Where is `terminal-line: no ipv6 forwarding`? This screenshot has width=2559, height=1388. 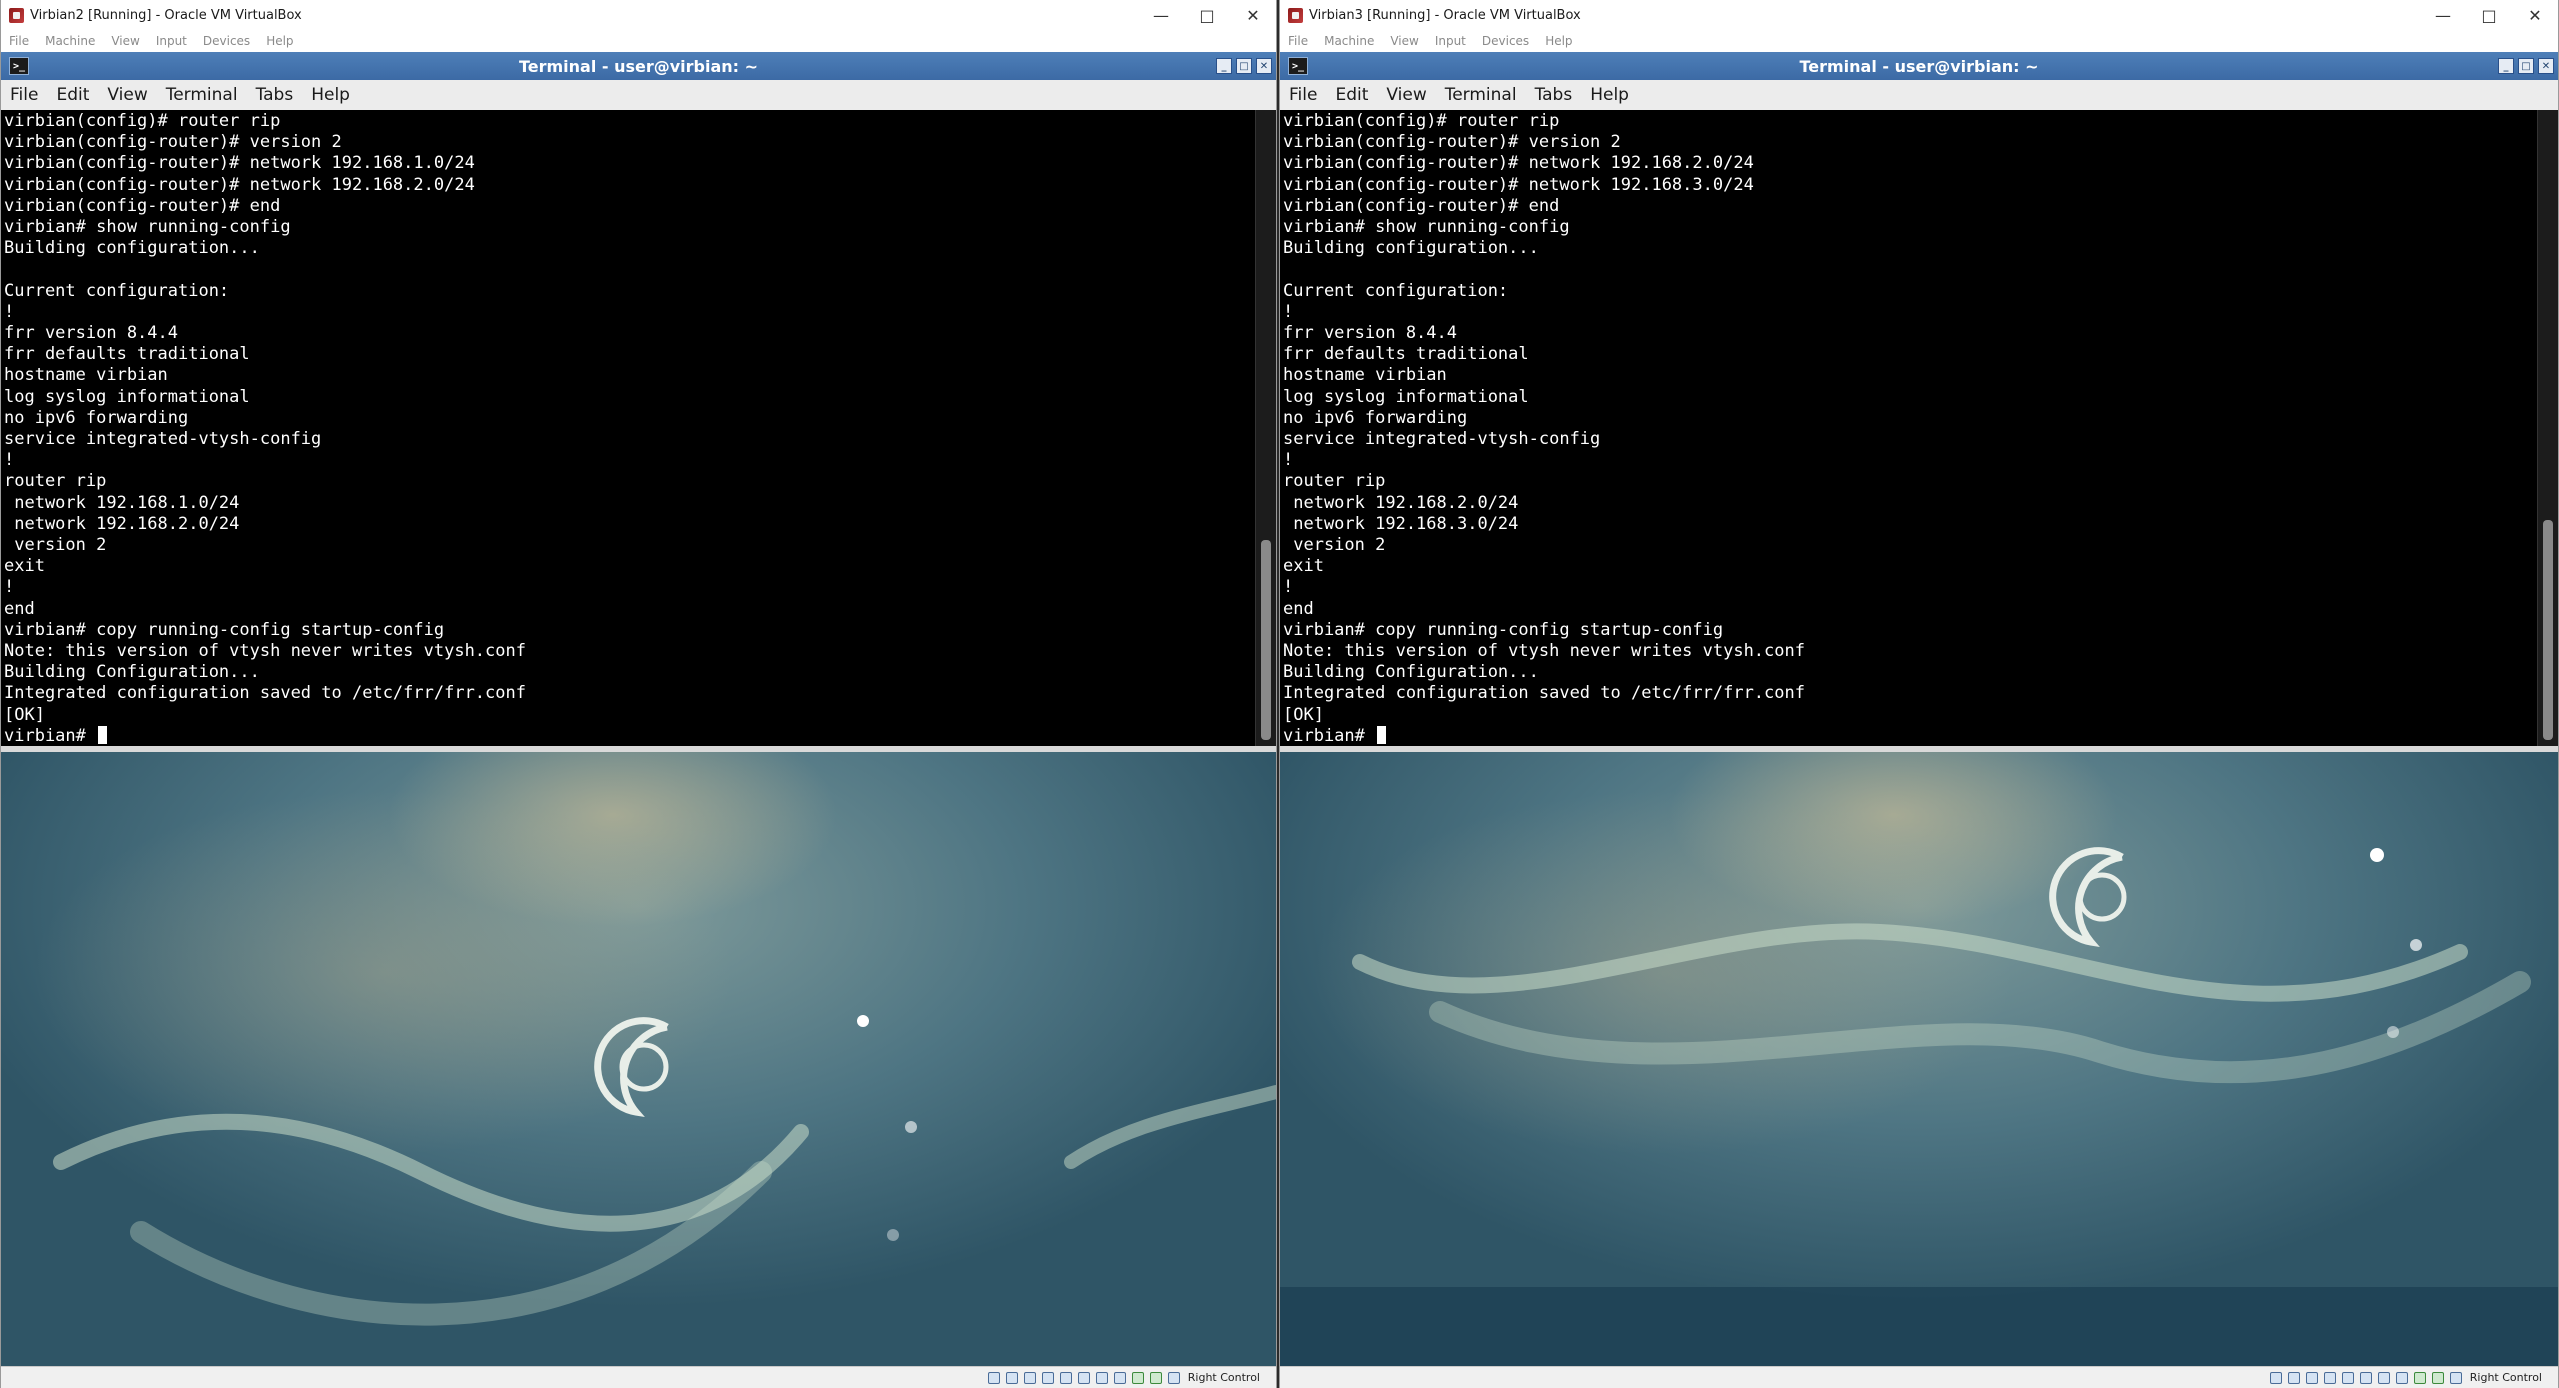 terminal-line: no ipv6 forwarding is located at coordinates (96, 417).